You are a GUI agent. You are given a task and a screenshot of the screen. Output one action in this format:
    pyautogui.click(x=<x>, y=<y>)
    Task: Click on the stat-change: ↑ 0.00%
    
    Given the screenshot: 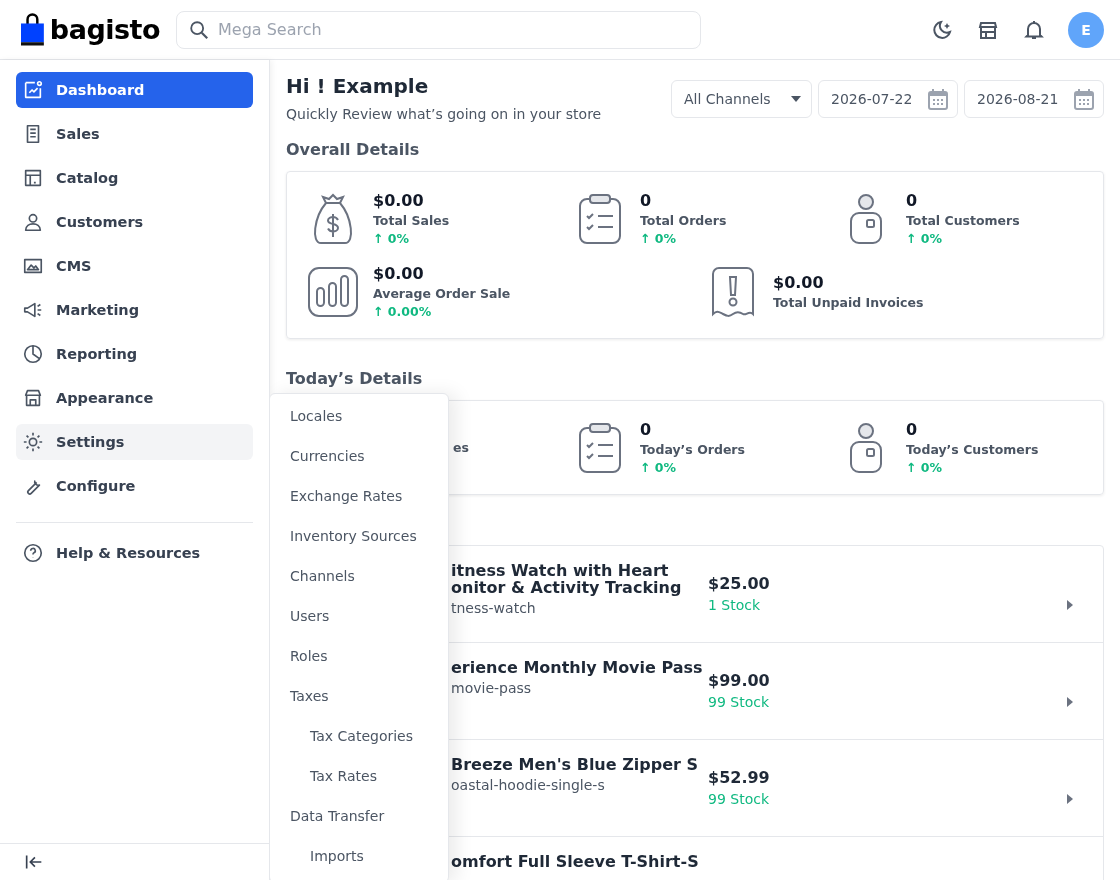 What is the action you would take?
    pyautogui.click(x=403, y=311)
    